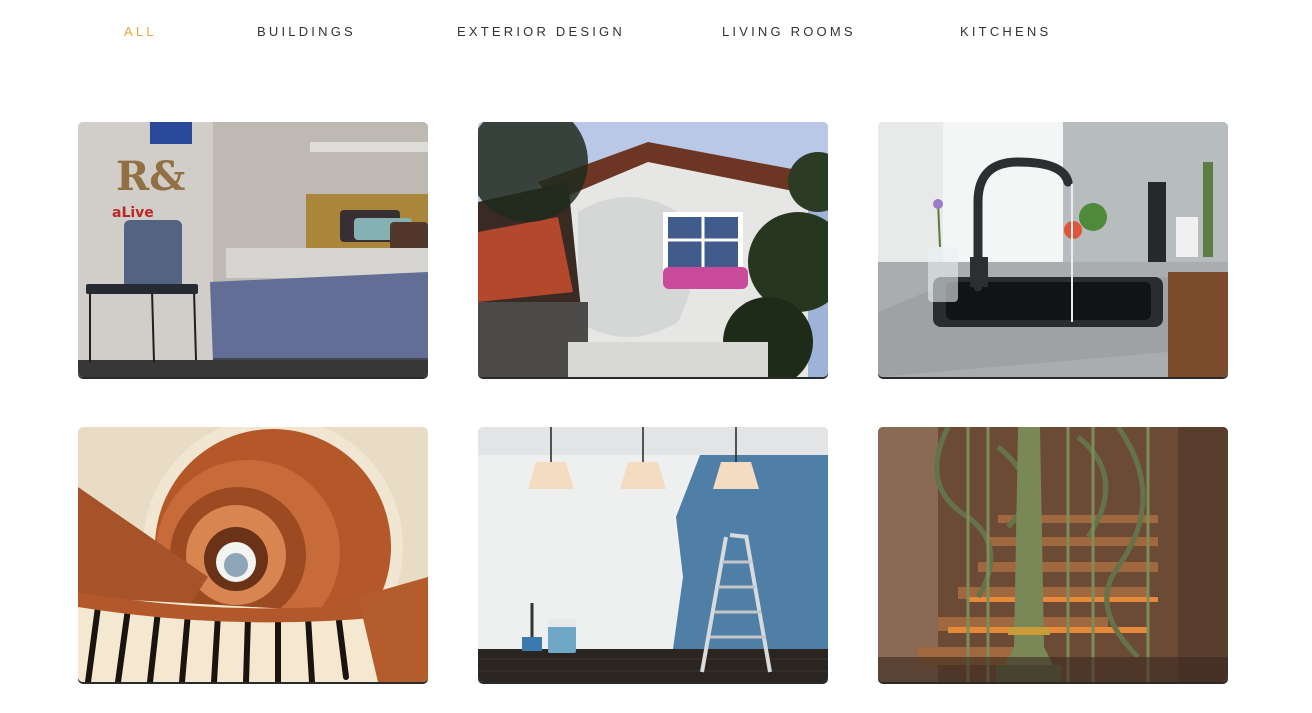  I want to click on painted-wall-ladder-photo, so click(653, 554).